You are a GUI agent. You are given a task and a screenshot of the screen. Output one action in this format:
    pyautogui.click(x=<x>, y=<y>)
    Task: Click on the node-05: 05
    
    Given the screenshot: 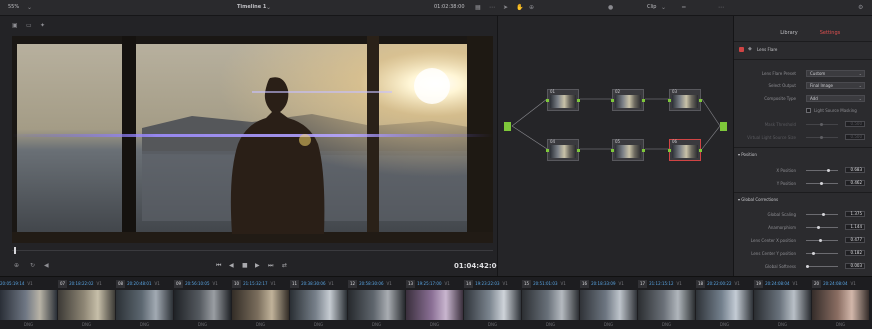 What is the action you would take?
    pyautogui.click(x=628, y=150)
    